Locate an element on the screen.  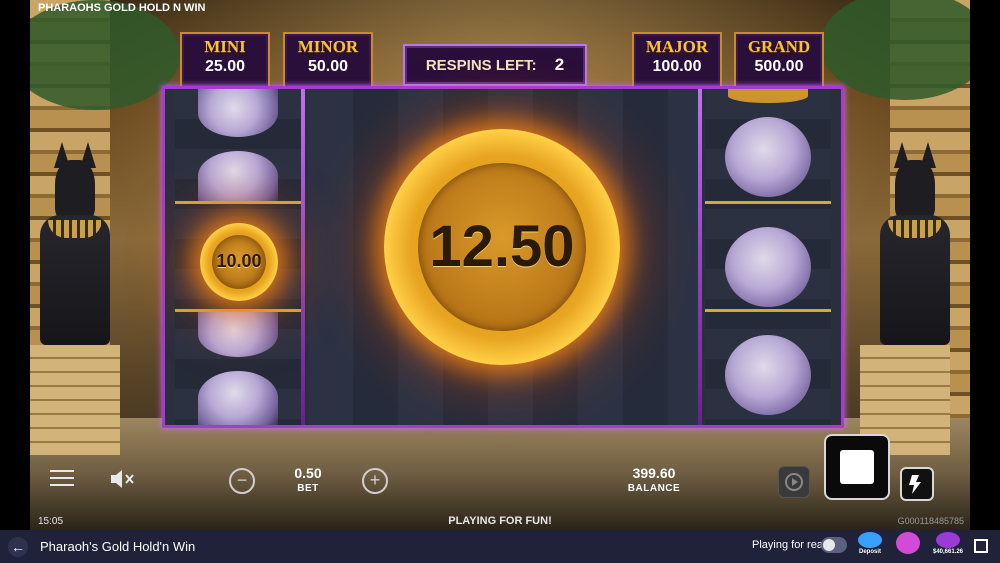
promo-free-spins is located at coordinates (908, 546).